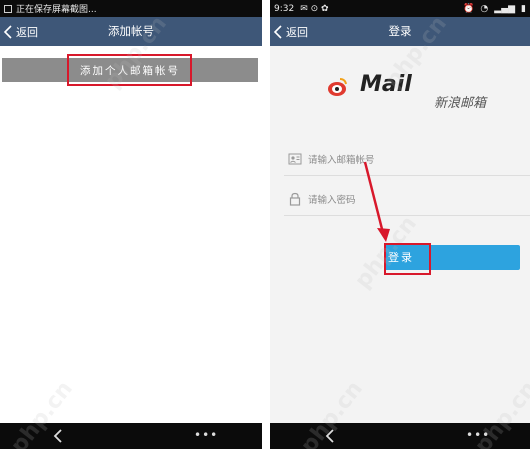 This screenshot has height=449, width=530. What do you see at coordinates (469, 8) in the screenshot?
I see `alarm-icon: ⏰` at bounding box center [469, 8].